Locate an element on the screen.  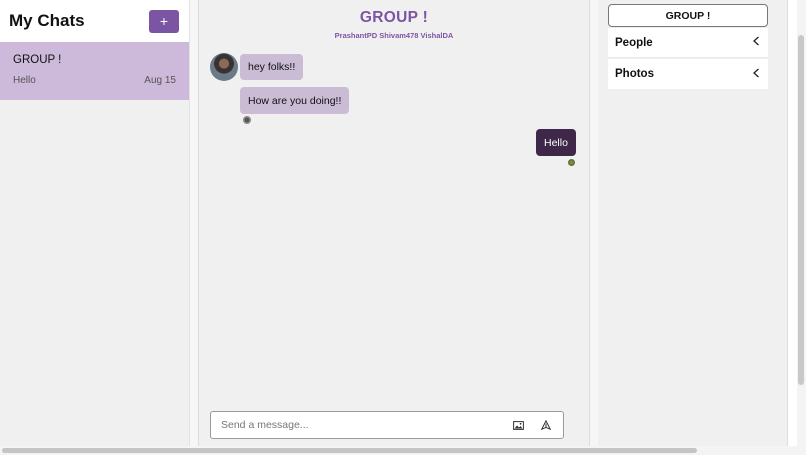
photos-accordion: Photos is located at coordinates (688, 74).